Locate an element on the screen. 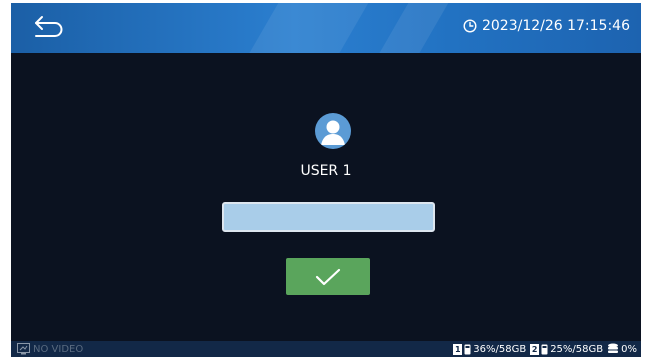 The width and height of the screenshot is (651, 357). disk-status: 2 25%/58GB is located at coordinates (567, 349).